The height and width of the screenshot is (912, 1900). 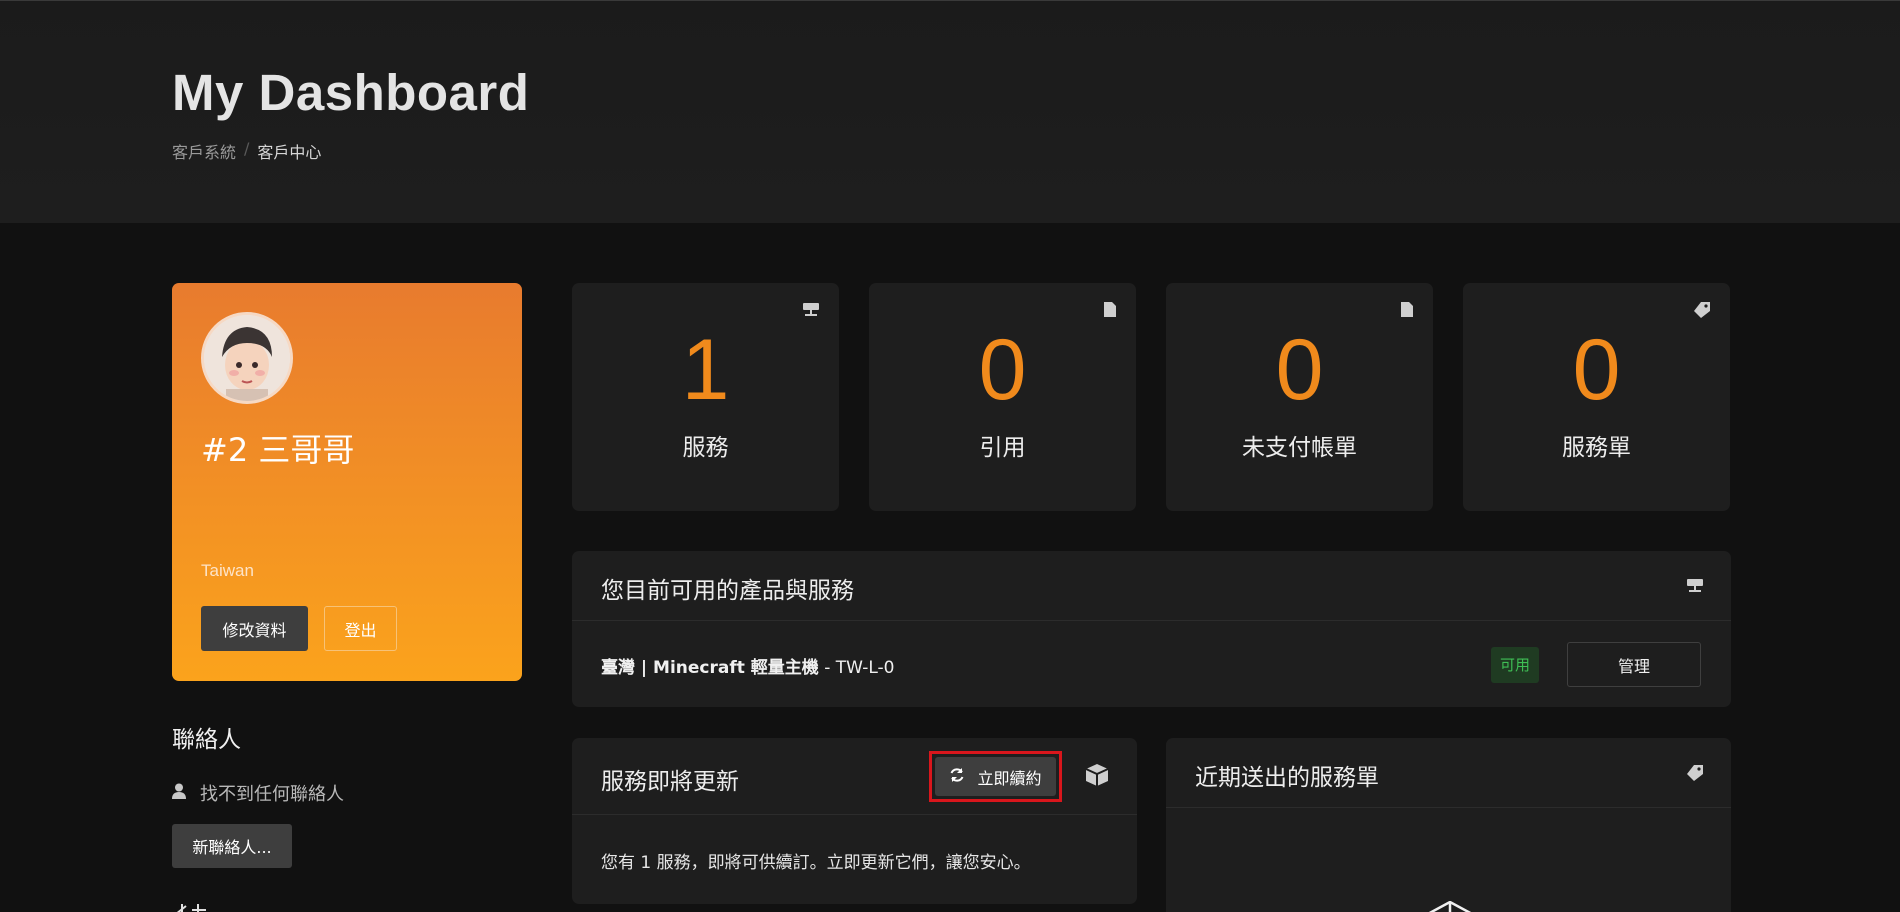 I want to click on renew-now-label: 立即續約, so click(x=1009, y=778).